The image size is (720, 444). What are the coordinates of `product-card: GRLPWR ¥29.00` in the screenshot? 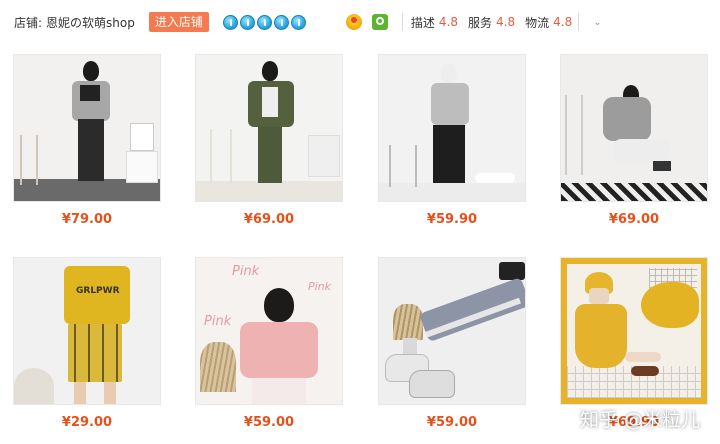 It's located at (87, 343).